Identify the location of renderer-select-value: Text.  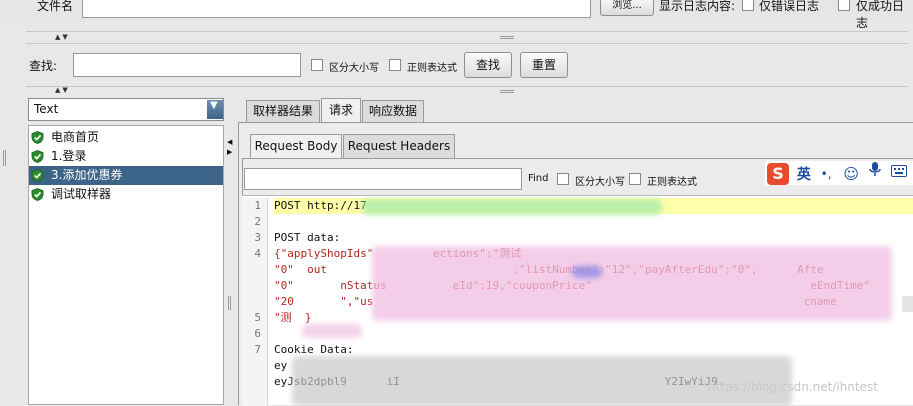
(46, 109).